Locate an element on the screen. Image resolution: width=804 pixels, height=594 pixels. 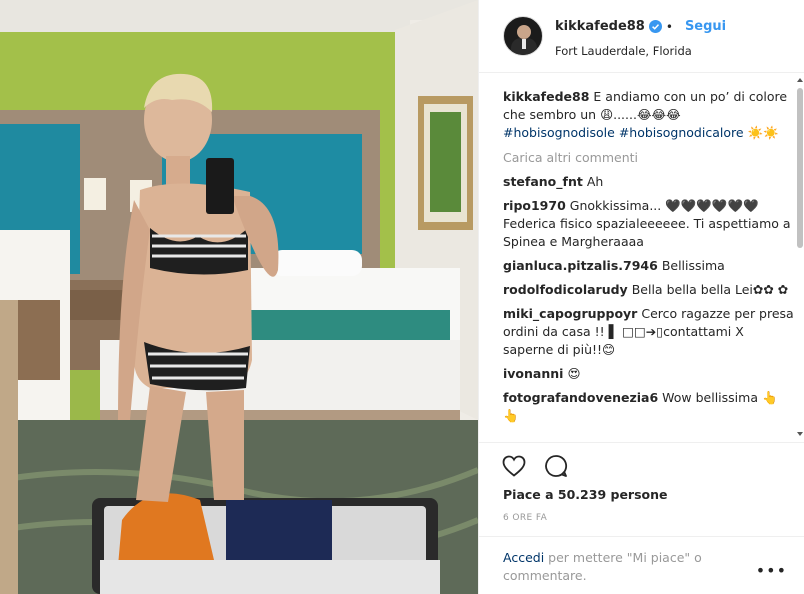
action-icons is located at coordinates (535, 466).